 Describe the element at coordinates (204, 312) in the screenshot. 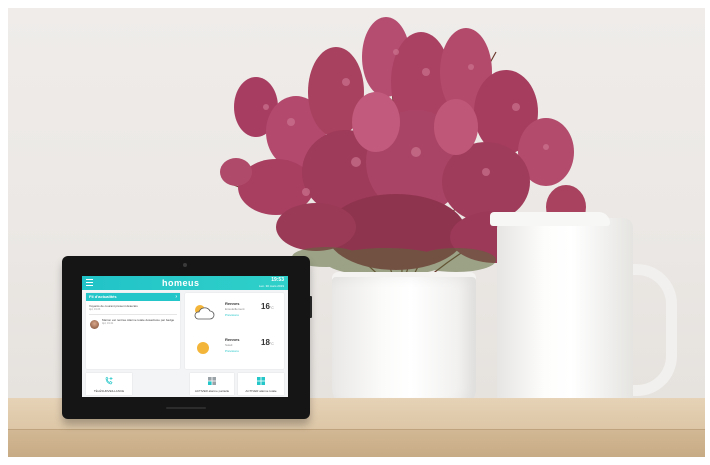

I see `partly-cloudy-icon` at that location.